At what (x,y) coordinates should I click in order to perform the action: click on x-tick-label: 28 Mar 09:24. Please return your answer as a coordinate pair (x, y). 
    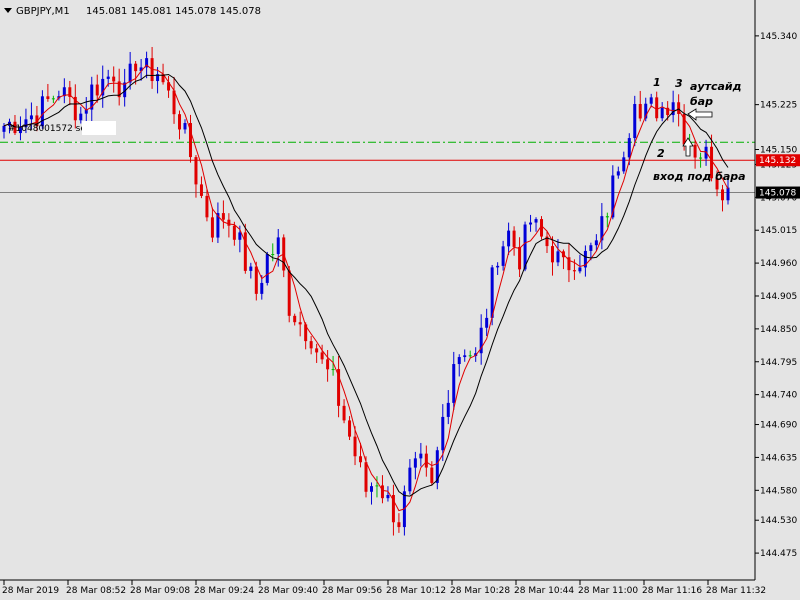
    Looking at the image, I should click on (224, 591).